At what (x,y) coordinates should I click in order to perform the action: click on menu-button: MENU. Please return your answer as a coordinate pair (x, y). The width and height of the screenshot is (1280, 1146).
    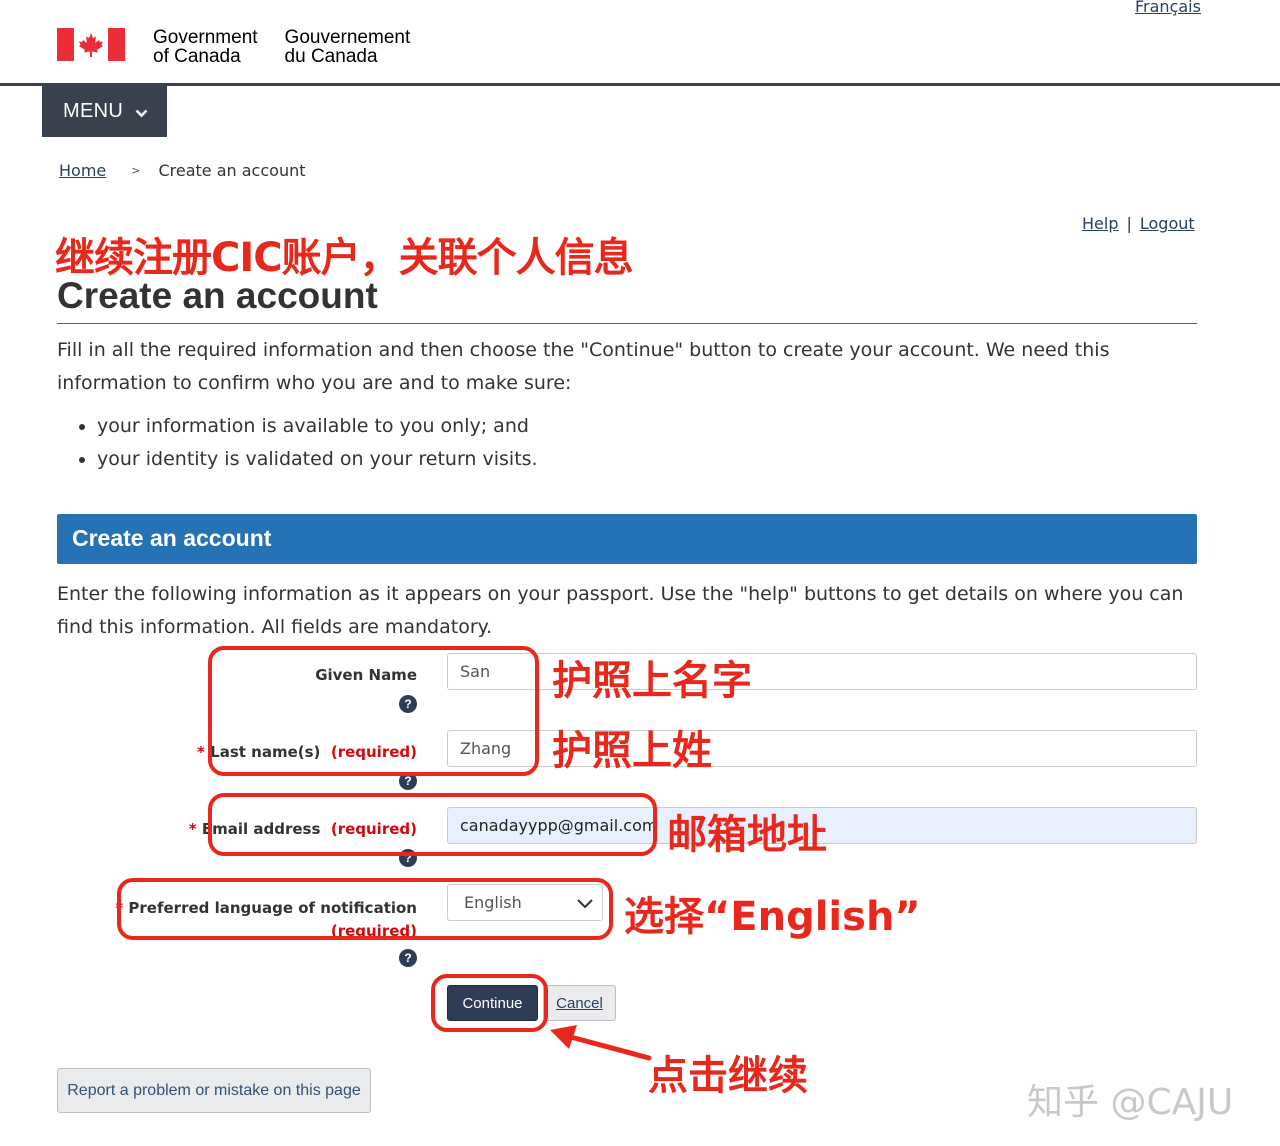
    Looking at the image, I should click on (104, 111).